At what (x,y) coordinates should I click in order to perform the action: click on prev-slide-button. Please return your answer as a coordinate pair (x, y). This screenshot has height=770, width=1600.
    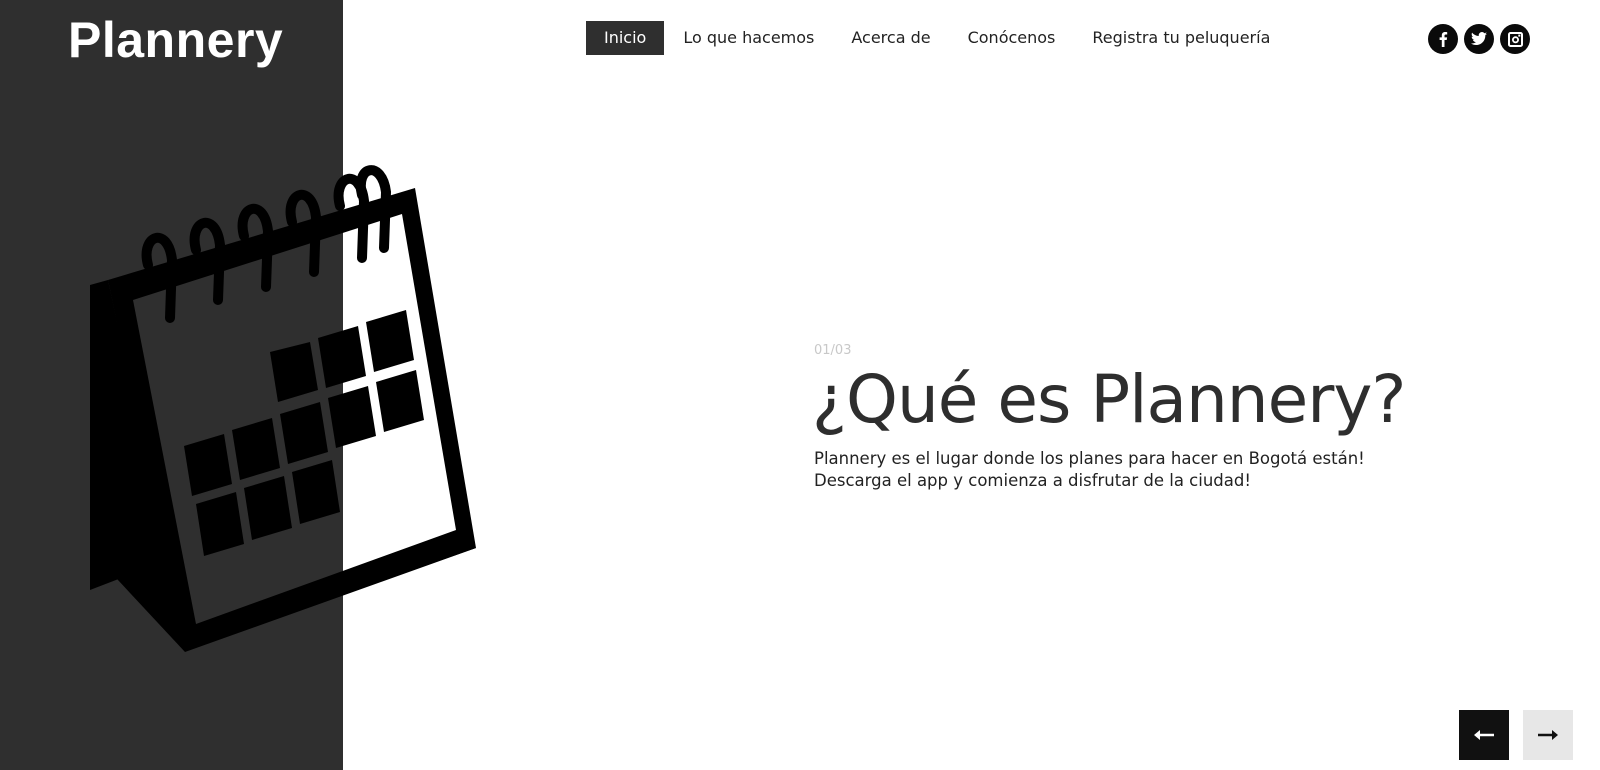
    Looking at the image, I should click on (1484, 735).